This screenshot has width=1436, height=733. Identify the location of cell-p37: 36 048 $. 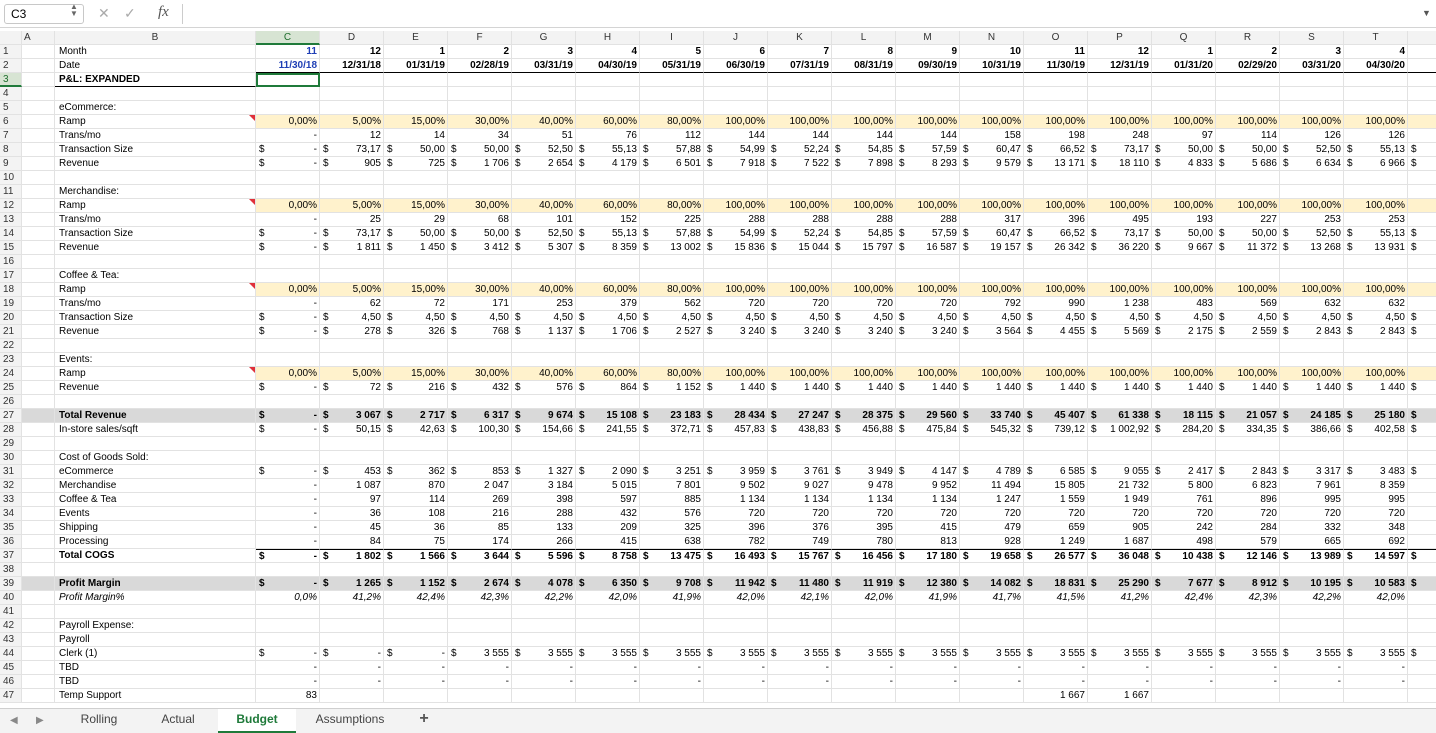
(1120, 556).